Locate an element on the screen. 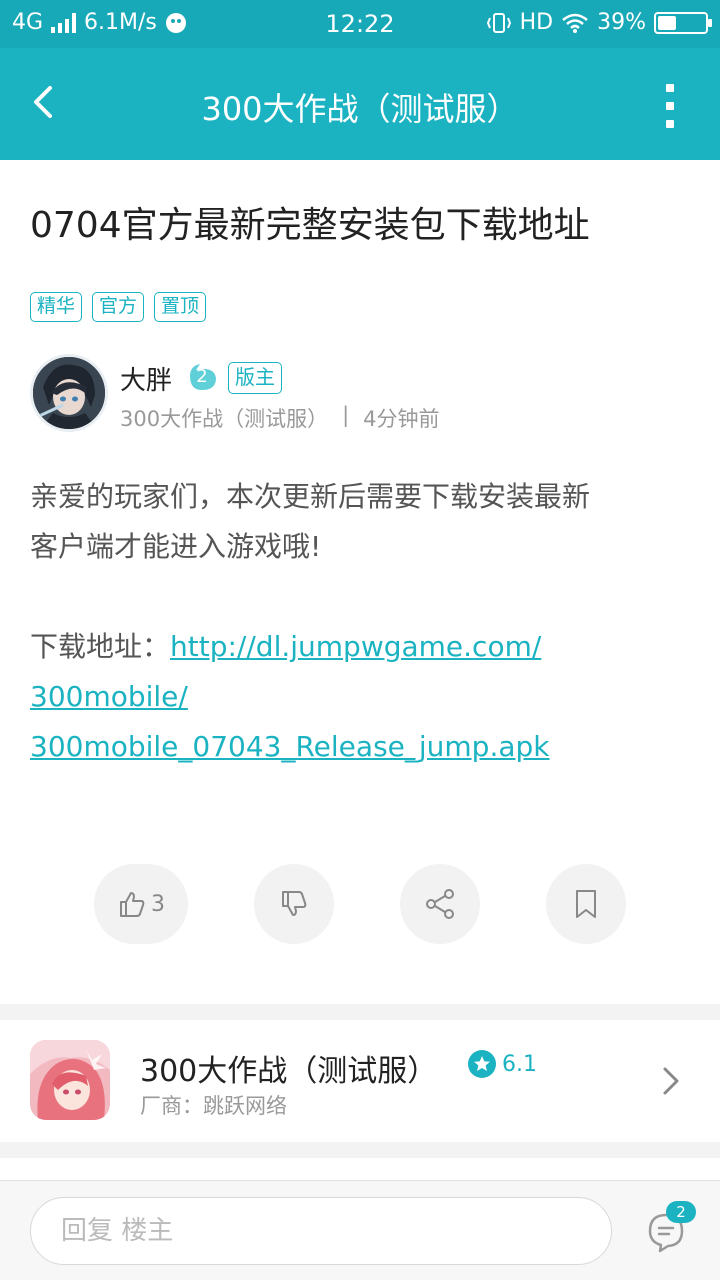 The height and width of the screenshot is (1280, 720). download-line: 下载地址：http://dl.jumpwgame.com/ is located at coordinates (365, 647).